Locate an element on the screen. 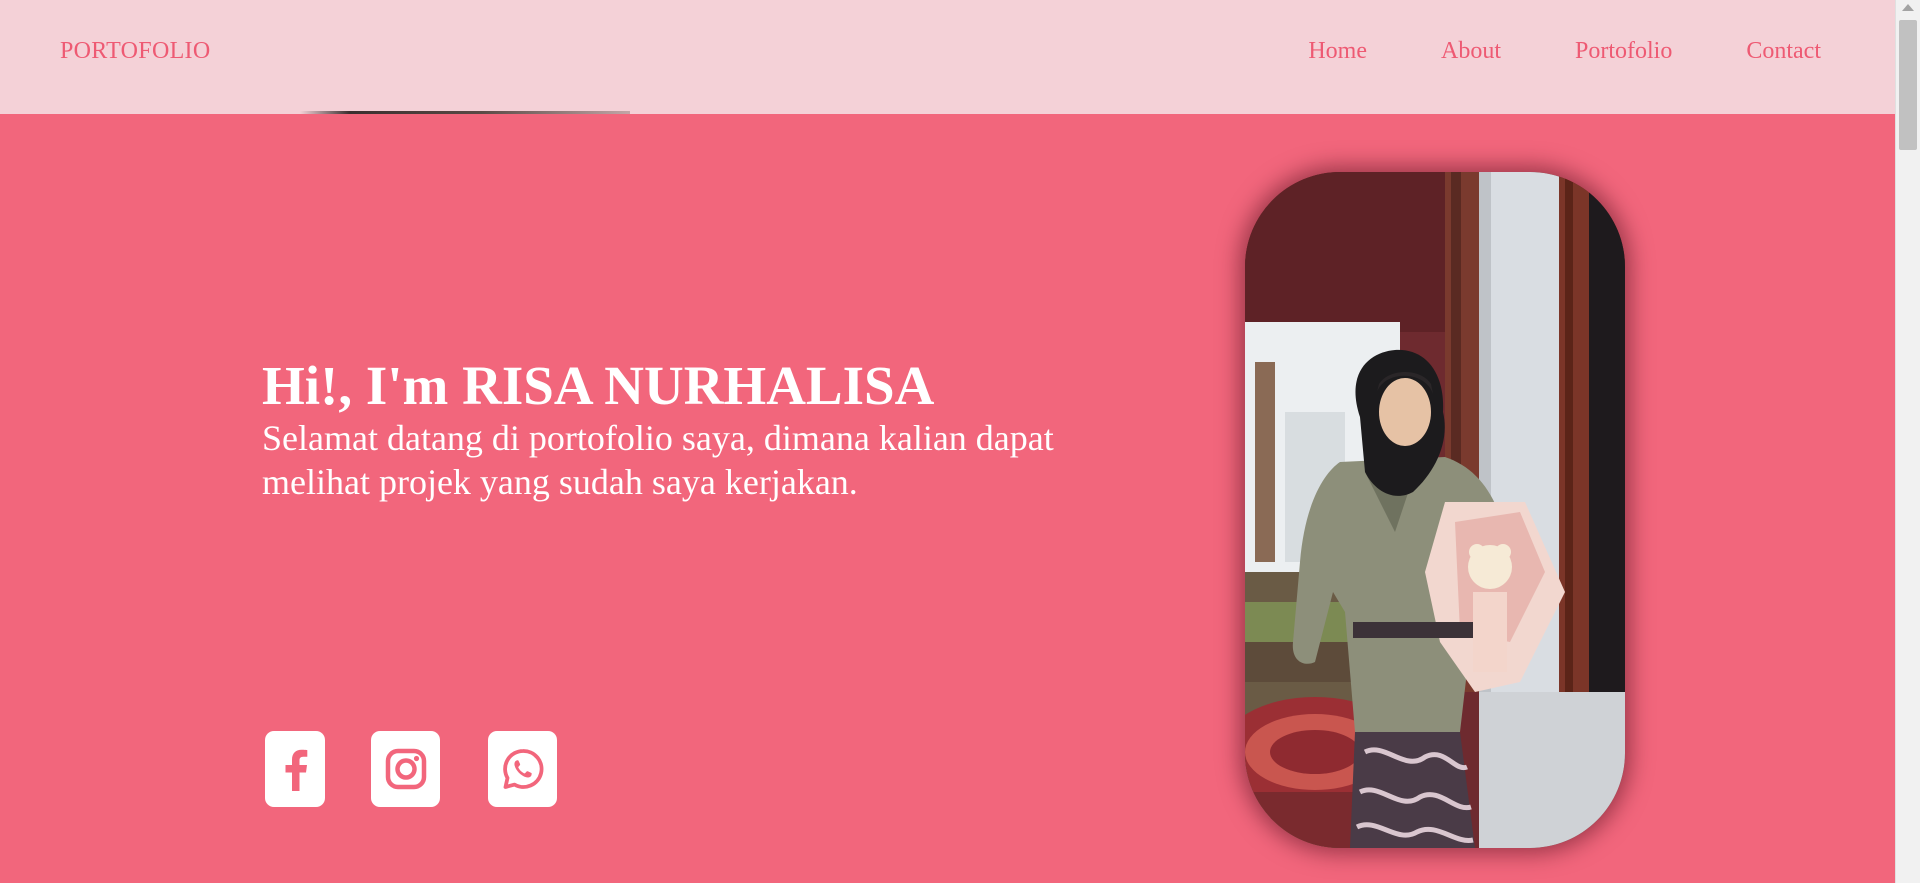 This screenshot has height=883, width=1920. vertical-scrollbar is located at coordinates (1907, 441).